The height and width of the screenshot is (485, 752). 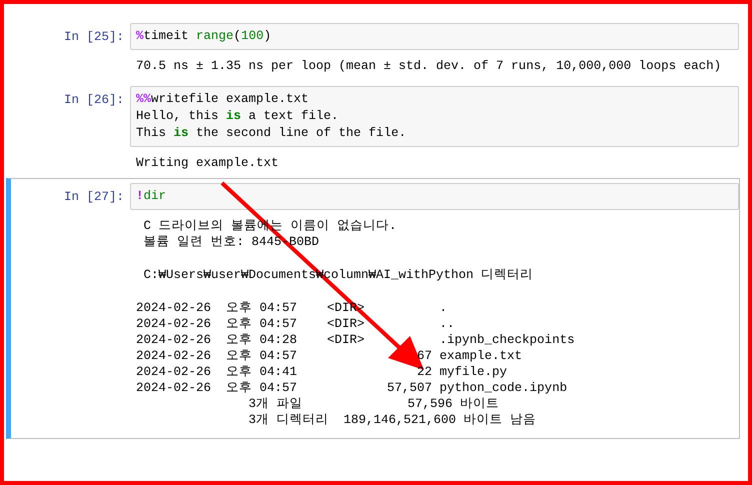 I want to click on output-line: 2024-02-26 오후 04:57 57,507 python_code.ipynb, so click(x=352, y=388).